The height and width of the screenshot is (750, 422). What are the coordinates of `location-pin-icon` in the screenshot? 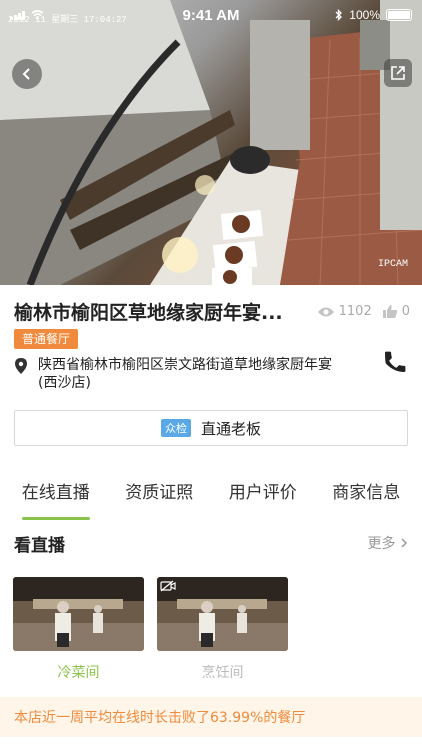 It's located at (21, 366).